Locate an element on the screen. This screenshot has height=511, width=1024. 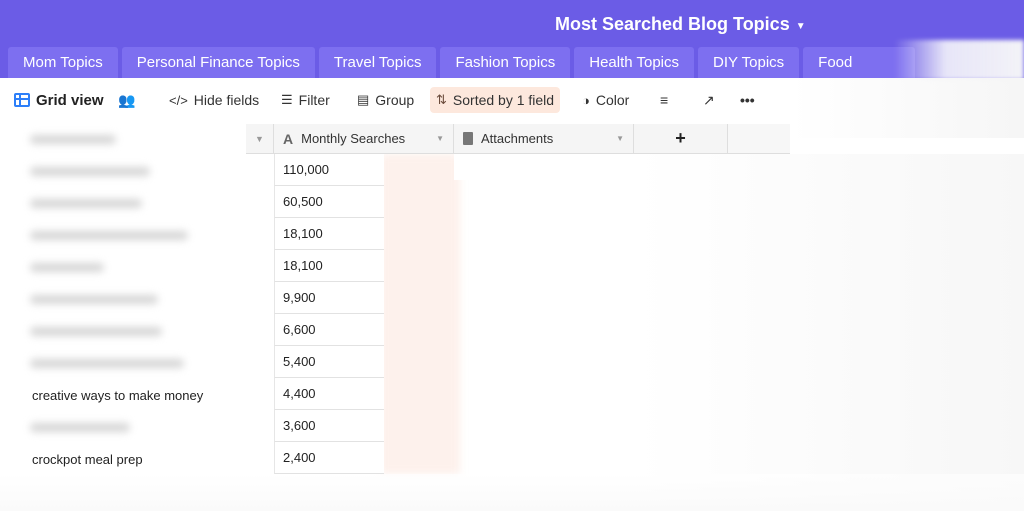
color-label: Color is located at coordinates (612, 100).